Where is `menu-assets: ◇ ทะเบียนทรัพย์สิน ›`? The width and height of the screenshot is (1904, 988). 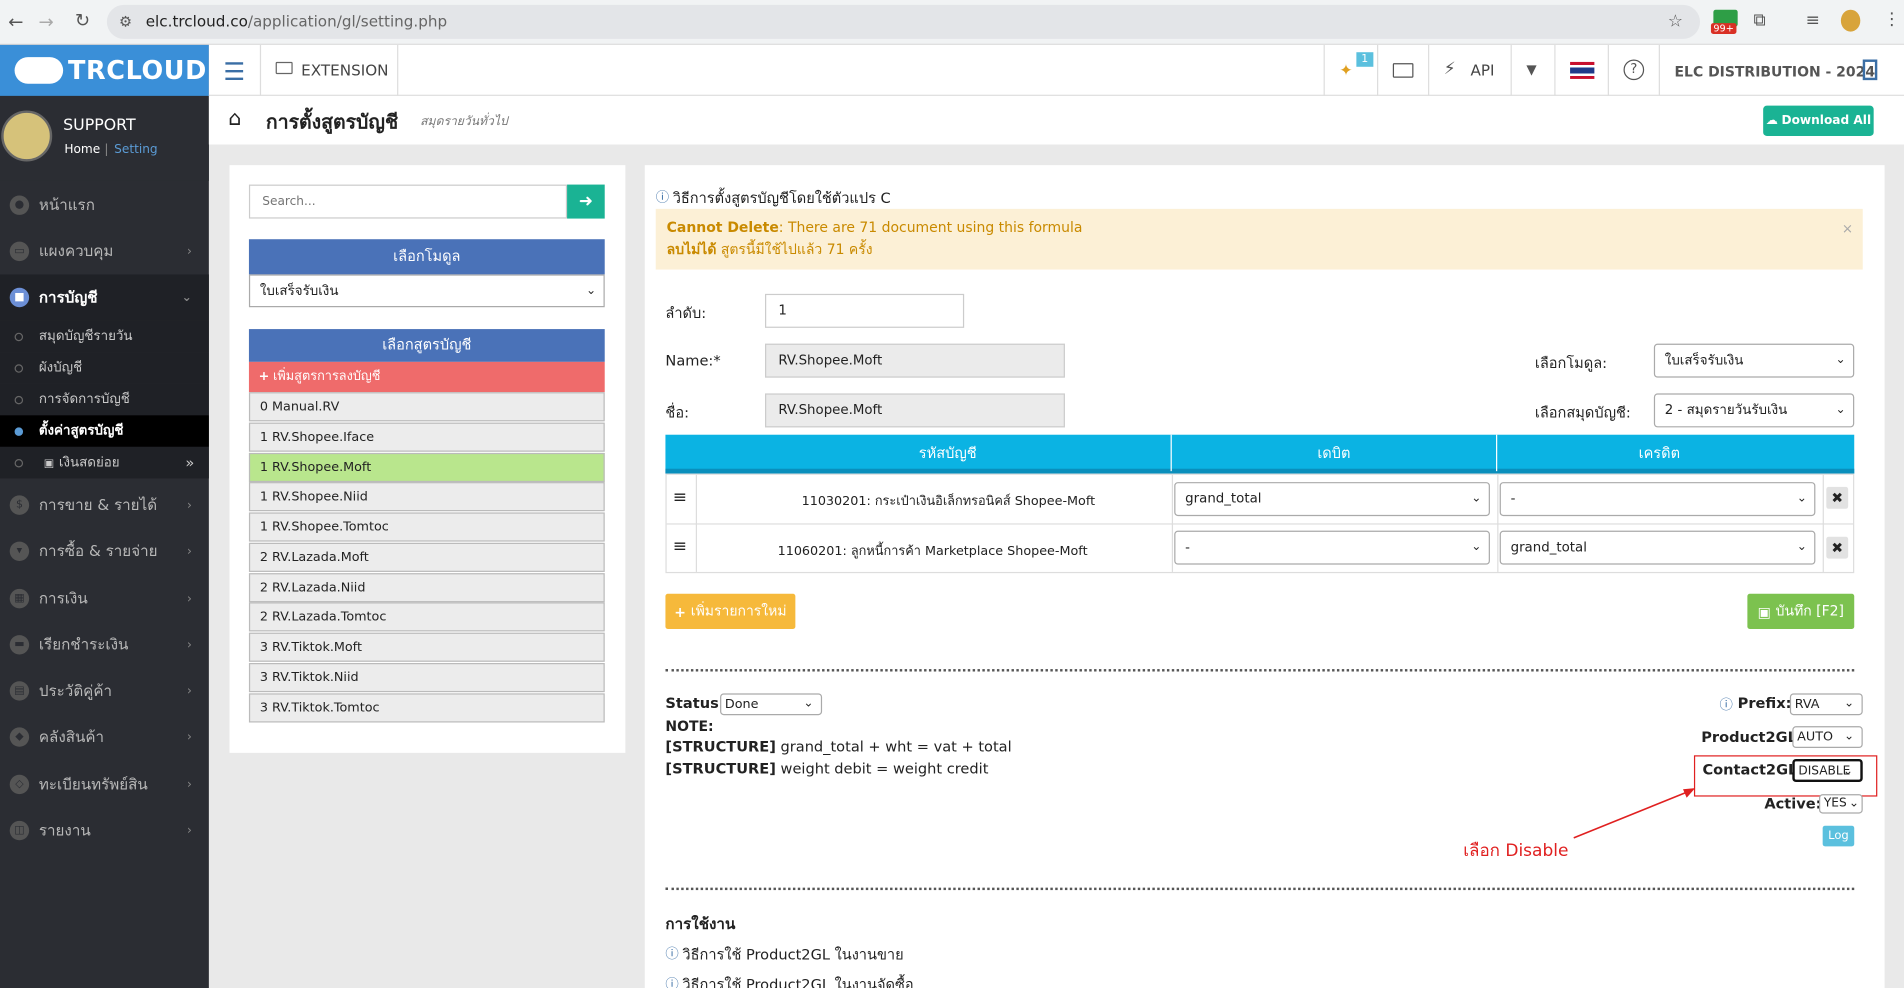
menu-assets: ◇ ทะเบียนทรัพย์สิน › is located at coordinates (104, 784).